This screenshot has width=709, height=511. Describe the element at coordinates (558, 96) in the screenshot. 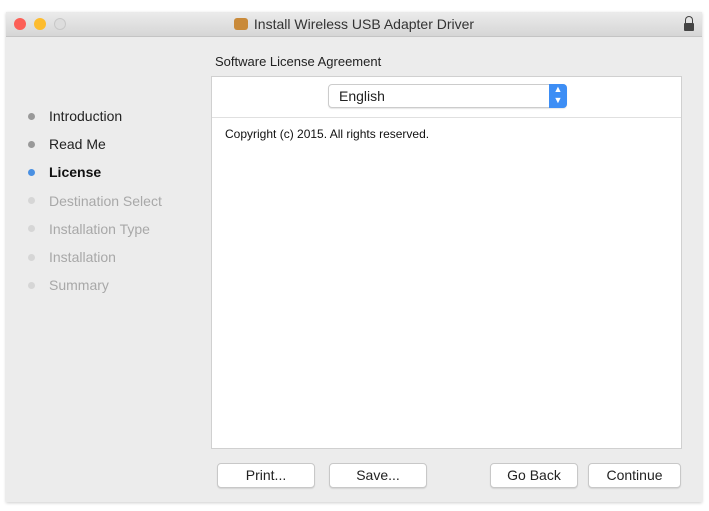

I see `chevron-up-down-icon: ▲ ▼` at that location.